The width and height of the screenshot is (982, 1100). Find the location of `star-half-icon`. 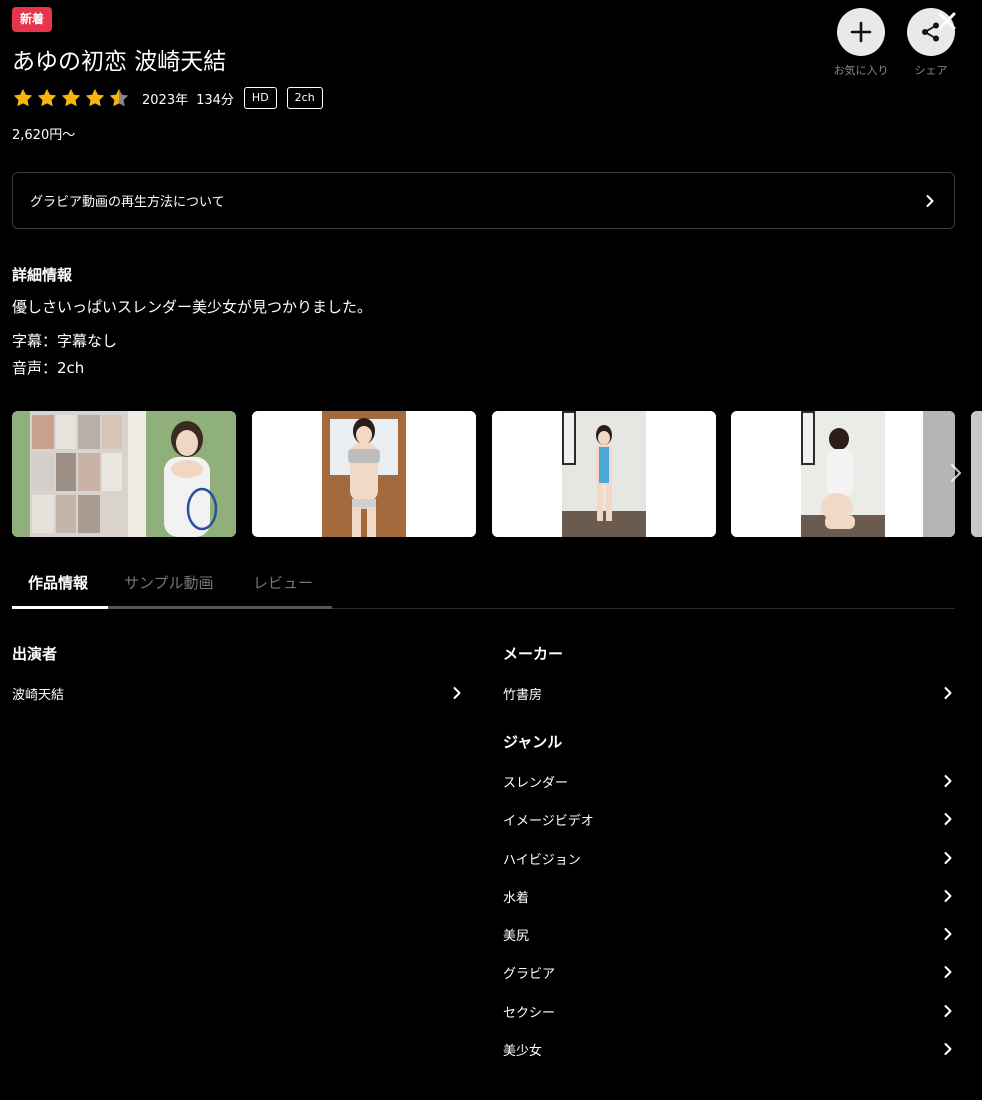

star-half-icon is located at coordinates (119, 97).